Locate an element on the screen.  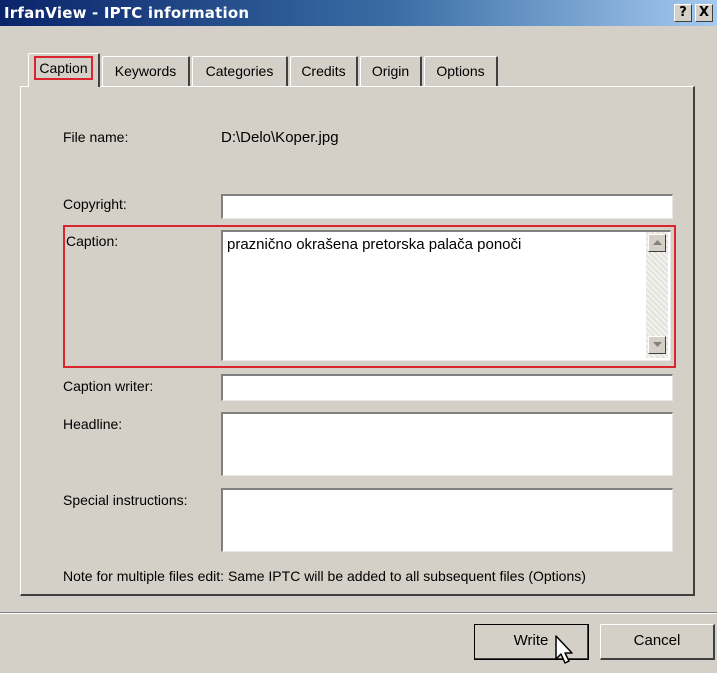
cancel-button-label: Cancel is located at coordinates (657, 640).